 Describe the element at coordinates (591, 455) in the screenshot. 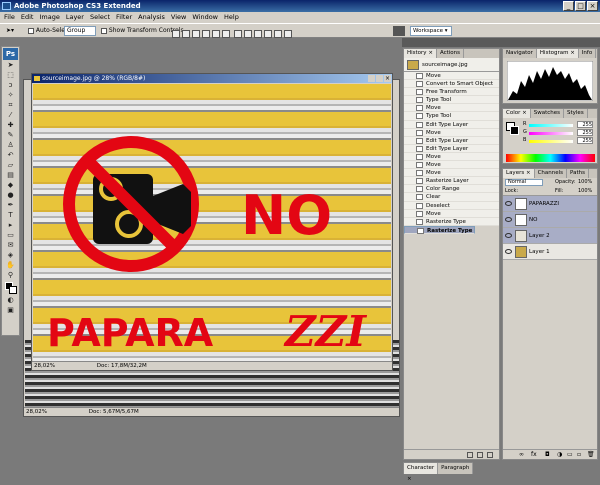

I see `delete-layer-icon: 🗑` at that location.